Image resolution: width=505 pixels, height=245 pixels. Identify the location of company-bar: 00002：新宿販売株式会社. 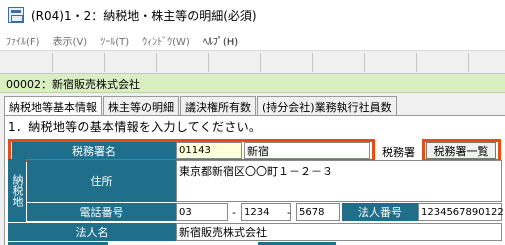
(252, 83).